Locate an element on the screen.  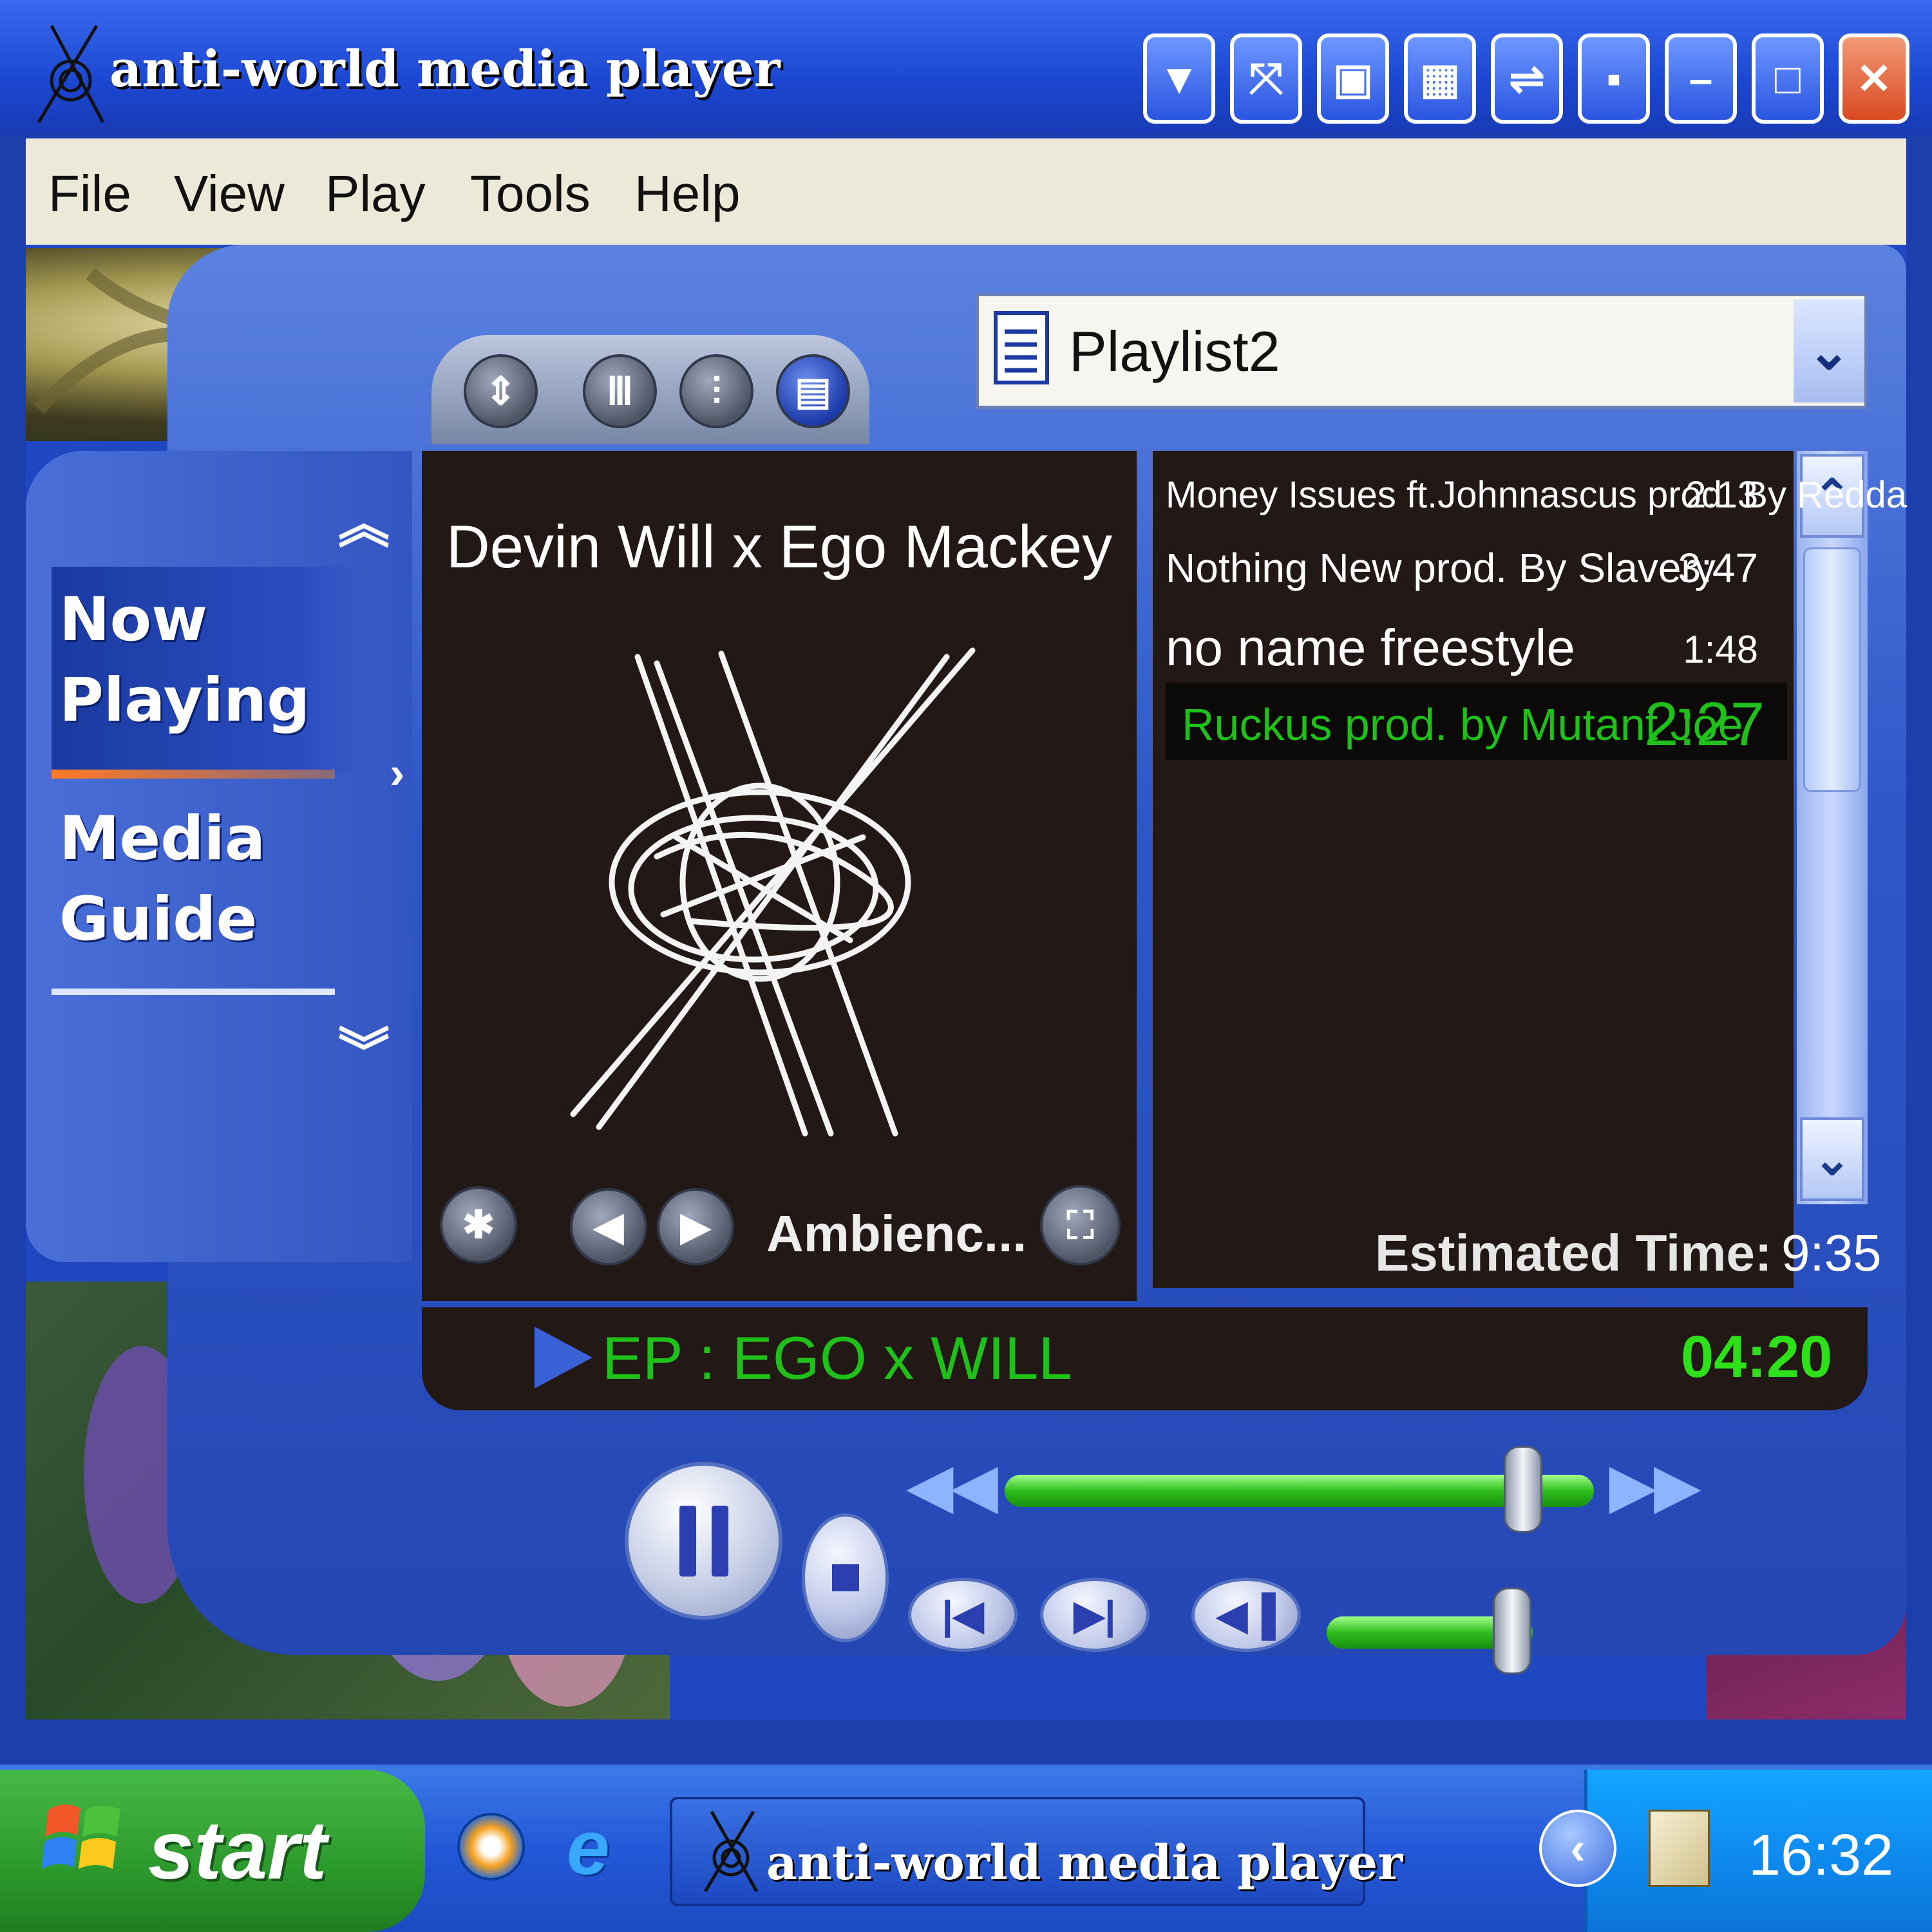
track-duration: 2:27 is located at coordinates (1704, 724).